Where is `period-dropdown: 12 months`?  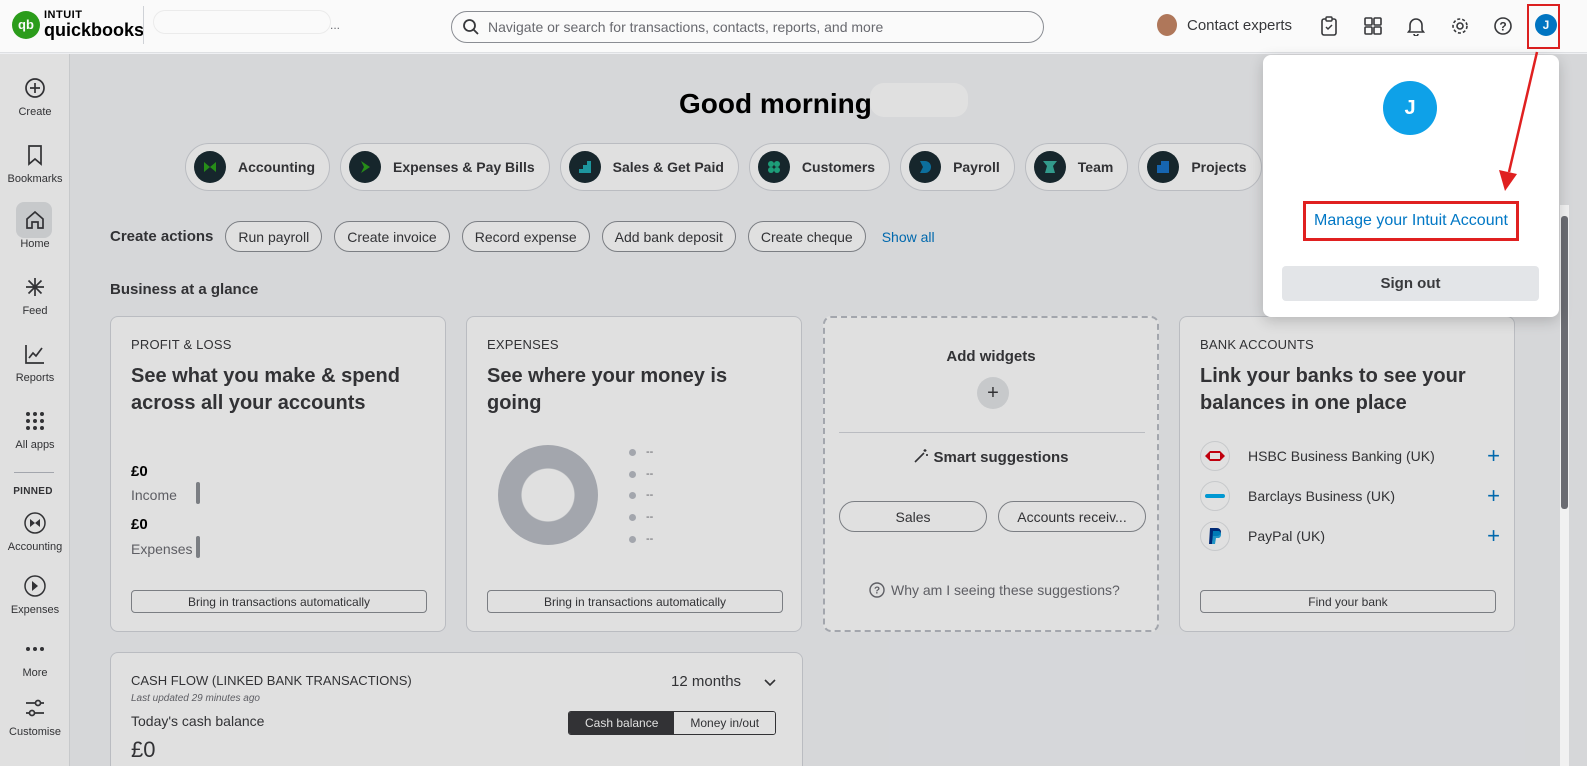
period-dropdown: 12 months is located at coordinates (724, 681).